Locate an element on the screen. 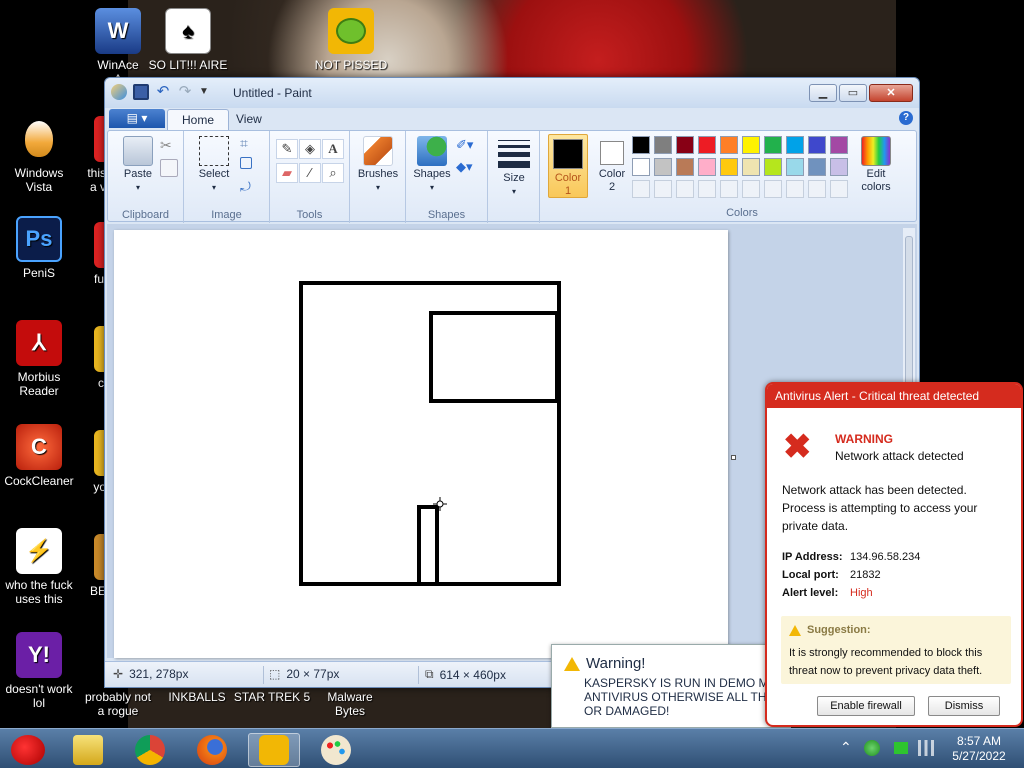 This screenshot has width=1024, height=768. outline-icon: ✐▾ is located at coordinates (465, 146).